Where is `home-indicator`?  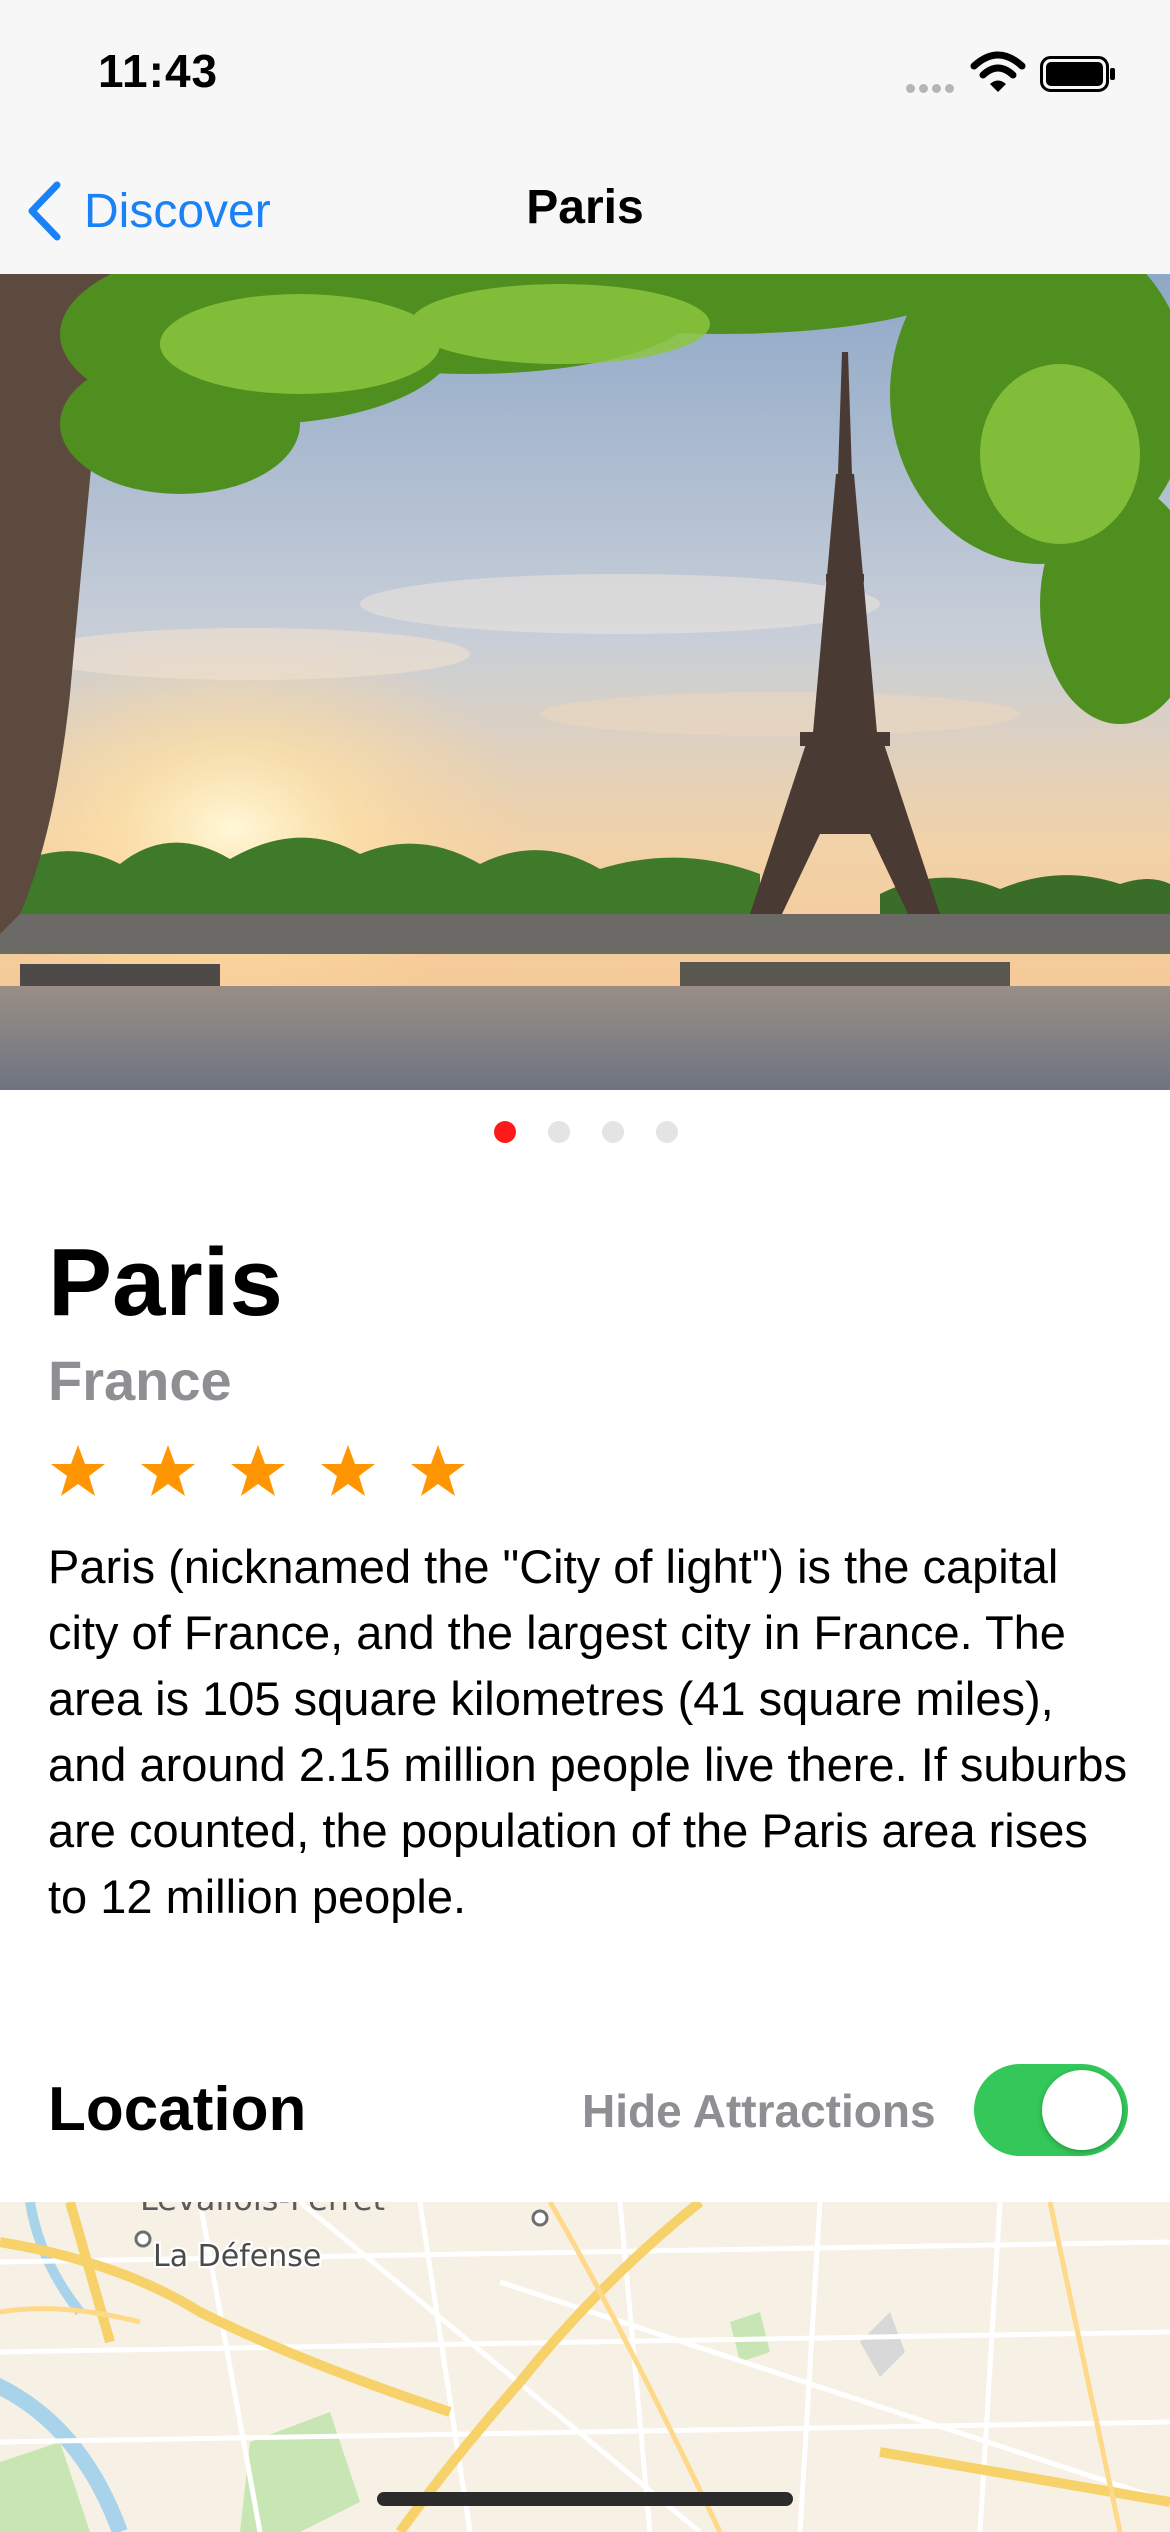 home-indicator is located at coordinates (585, 2499).